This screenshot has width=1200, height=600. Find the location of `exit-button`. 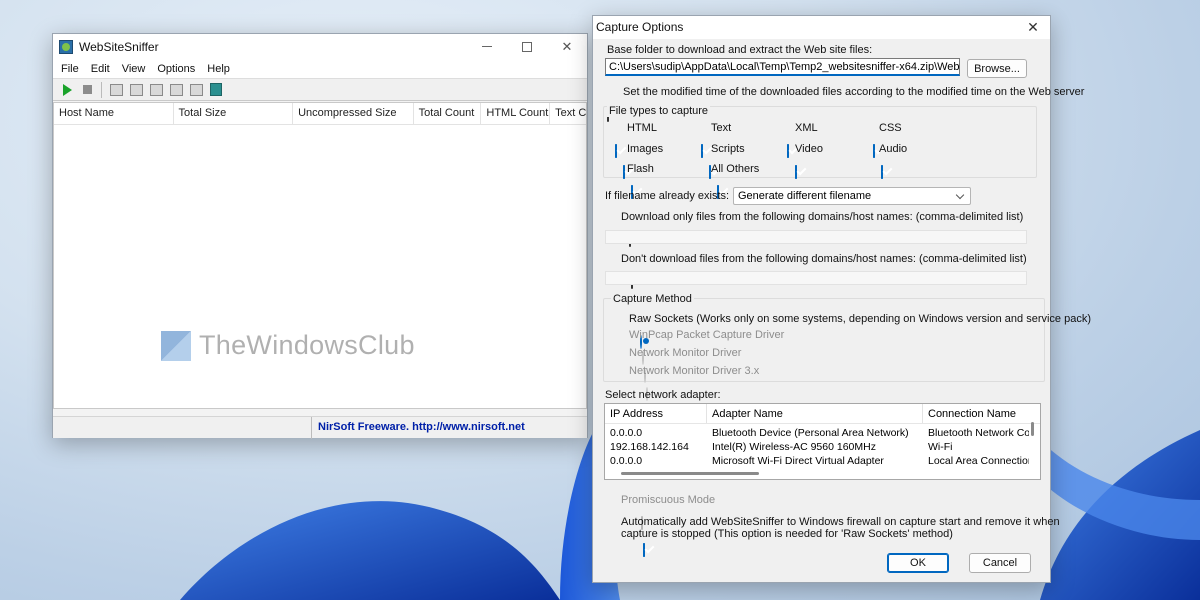

exit-button is located at coordinates (216, 90).